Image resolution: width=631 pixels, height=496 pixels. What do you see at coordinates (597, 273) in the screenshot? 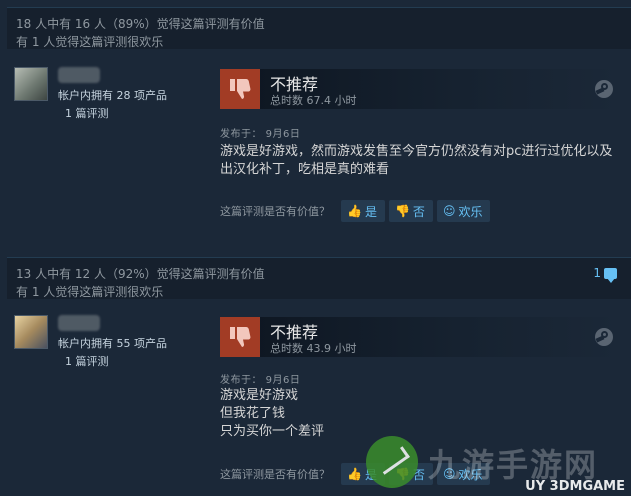
I see `comment-count: 1` at bounding box center [597, 273].